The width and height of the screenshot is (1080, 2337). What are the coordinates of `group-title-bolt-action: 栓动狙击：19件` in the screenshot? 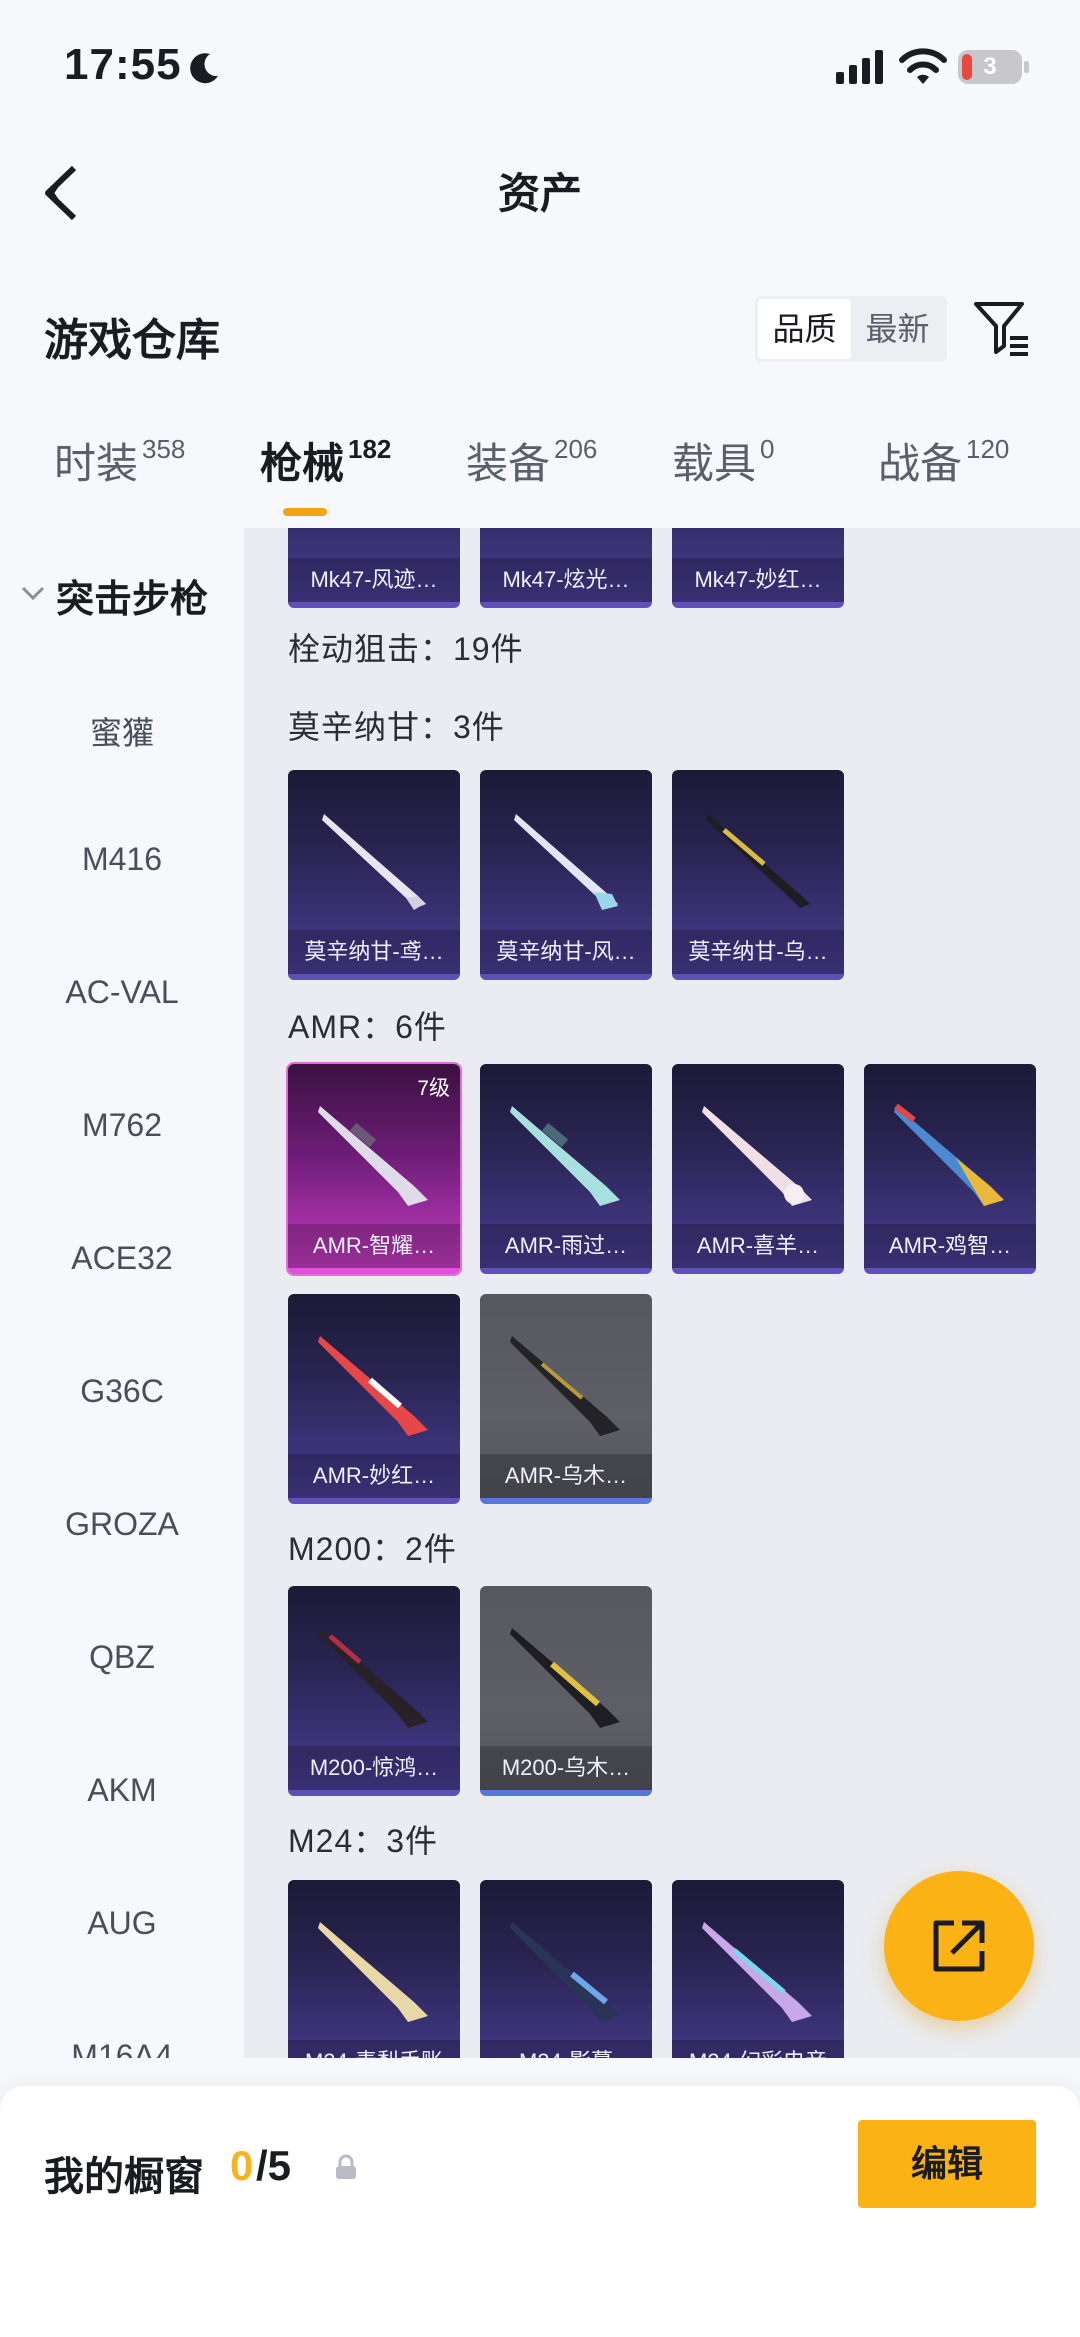 It's located at (406, 649).